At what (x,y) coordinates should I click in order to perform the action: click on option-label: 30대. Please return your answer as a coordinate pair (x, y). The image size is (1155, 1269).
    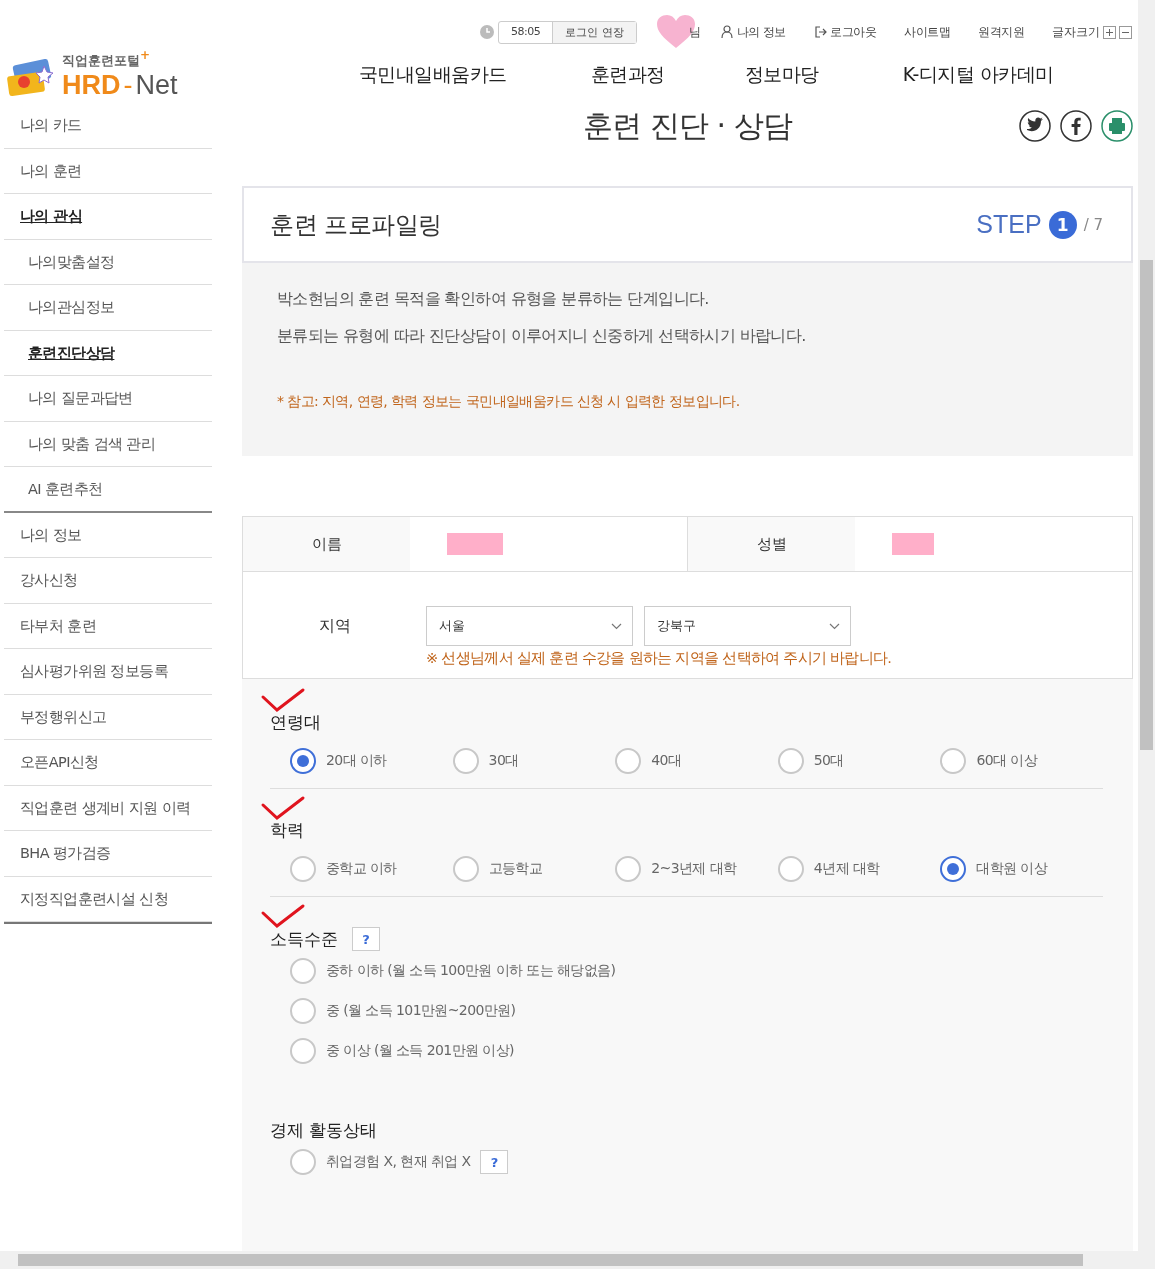
    Looking at the image, I should click on (503, 761).